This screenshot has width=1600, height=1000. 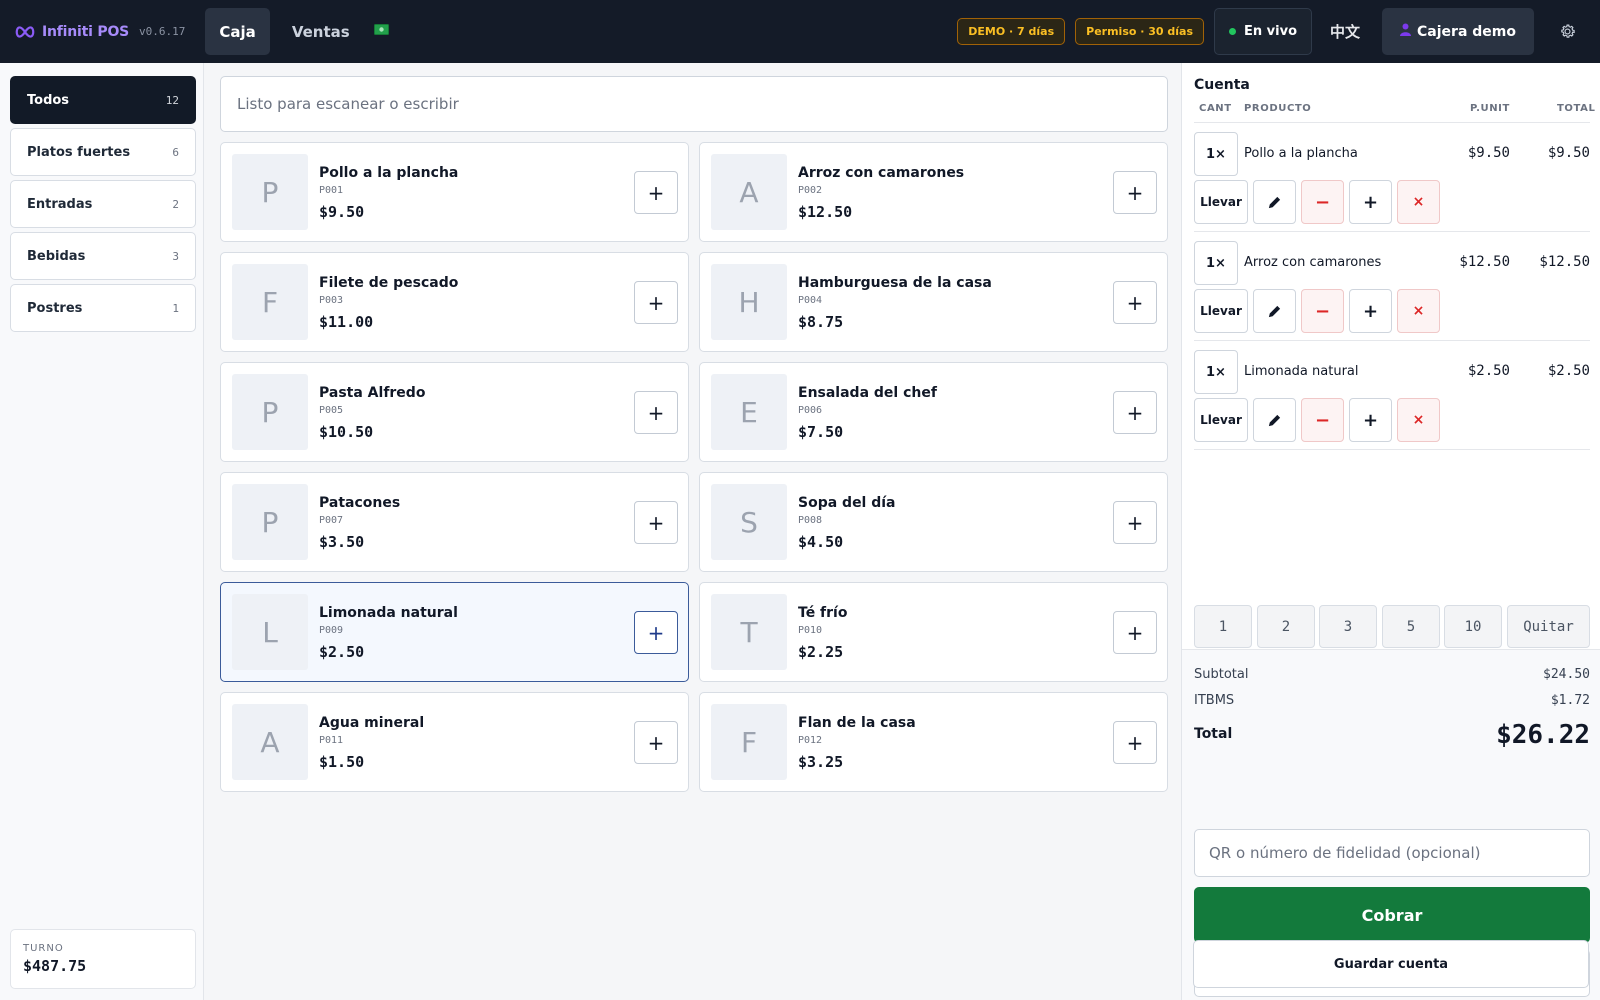 I want to click on header-total: TOTAL, so click(x=1576, y=108).